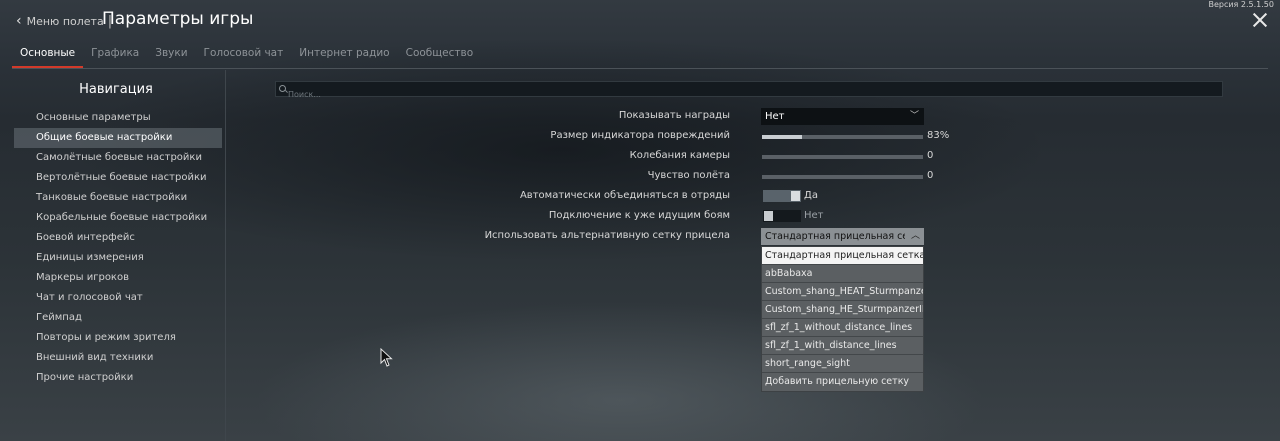  Describe the element at coordinates (115, 56) in the screenshot. I see `tab-graphics: Графика` at that location.